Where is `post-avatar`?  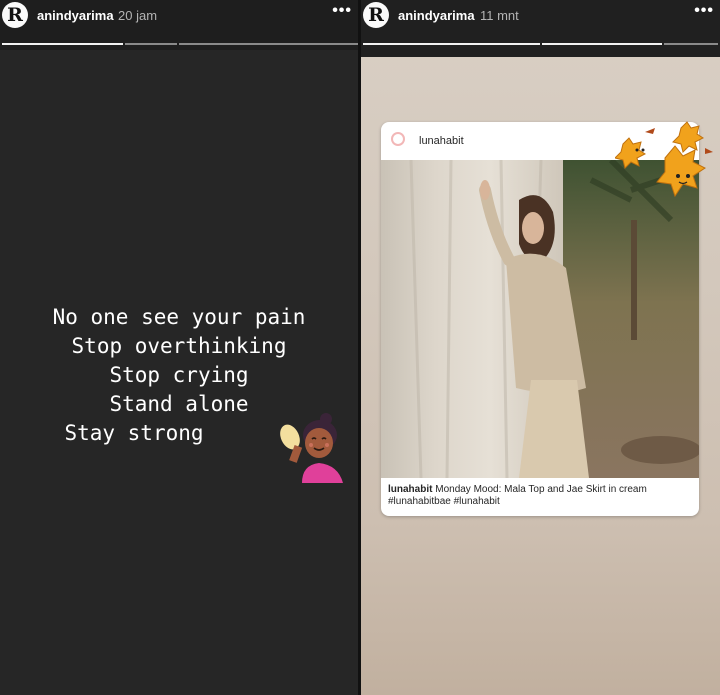
post-avatar is located at coordinates (398, 139).